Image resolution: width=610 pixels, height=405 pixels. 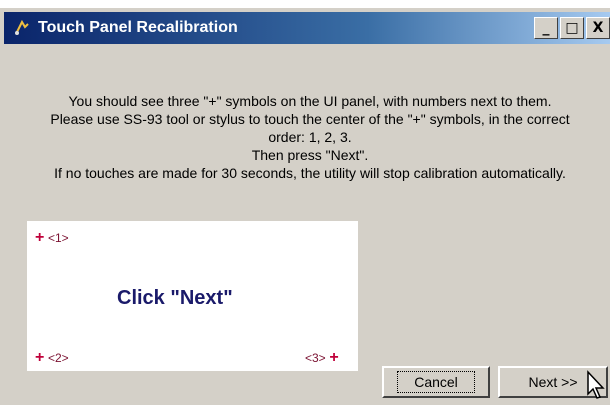 I want to click on cancel-button: Cancel, so click(x=436, y=382).